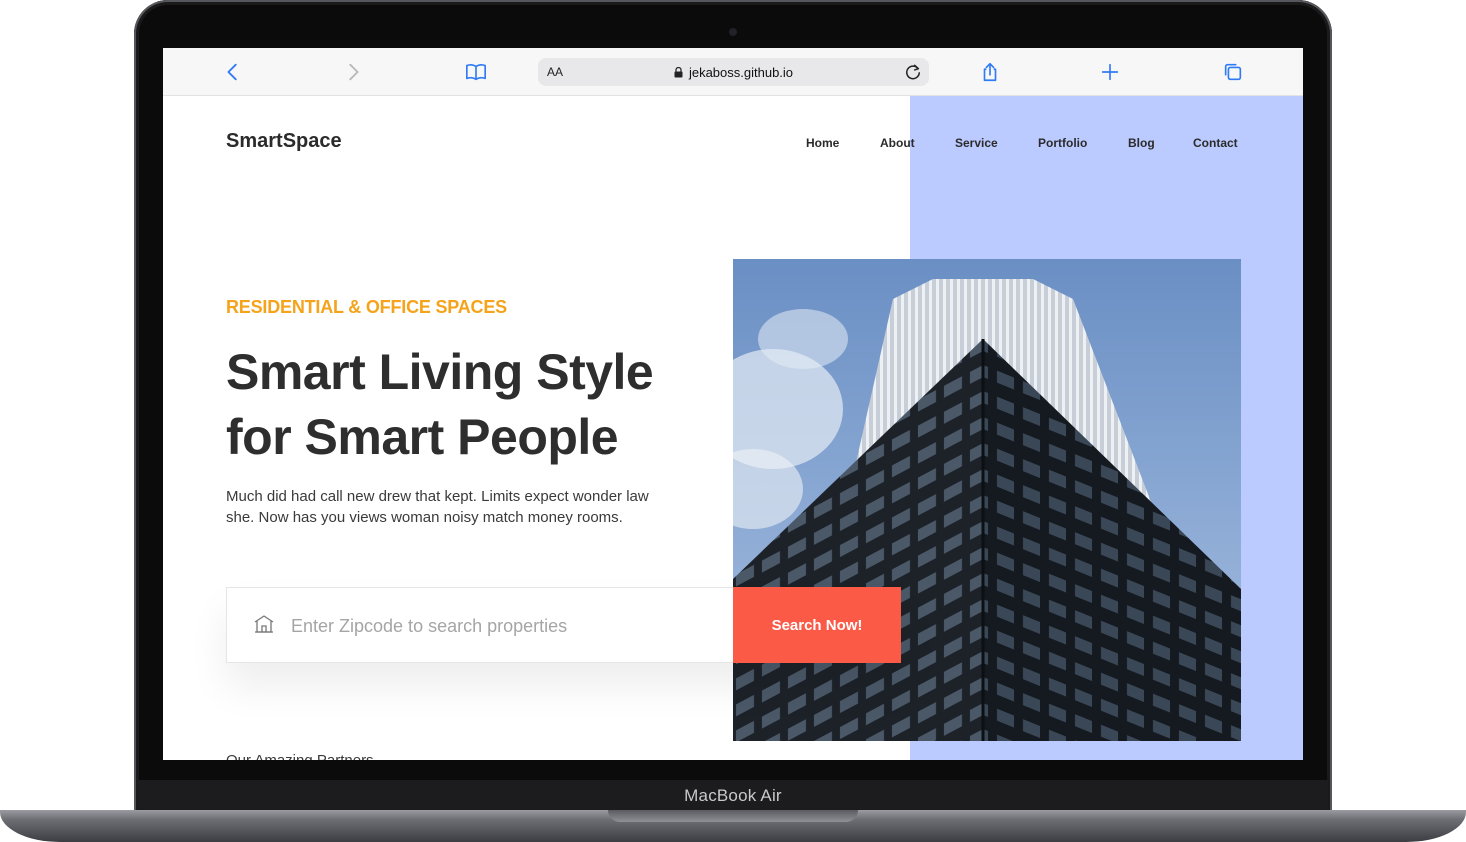 This screenshot has height=842, width=1466. Describe the element at coordinates (817, 625) in the screenshot. I see `search-now-button: Search Now!` at that location.